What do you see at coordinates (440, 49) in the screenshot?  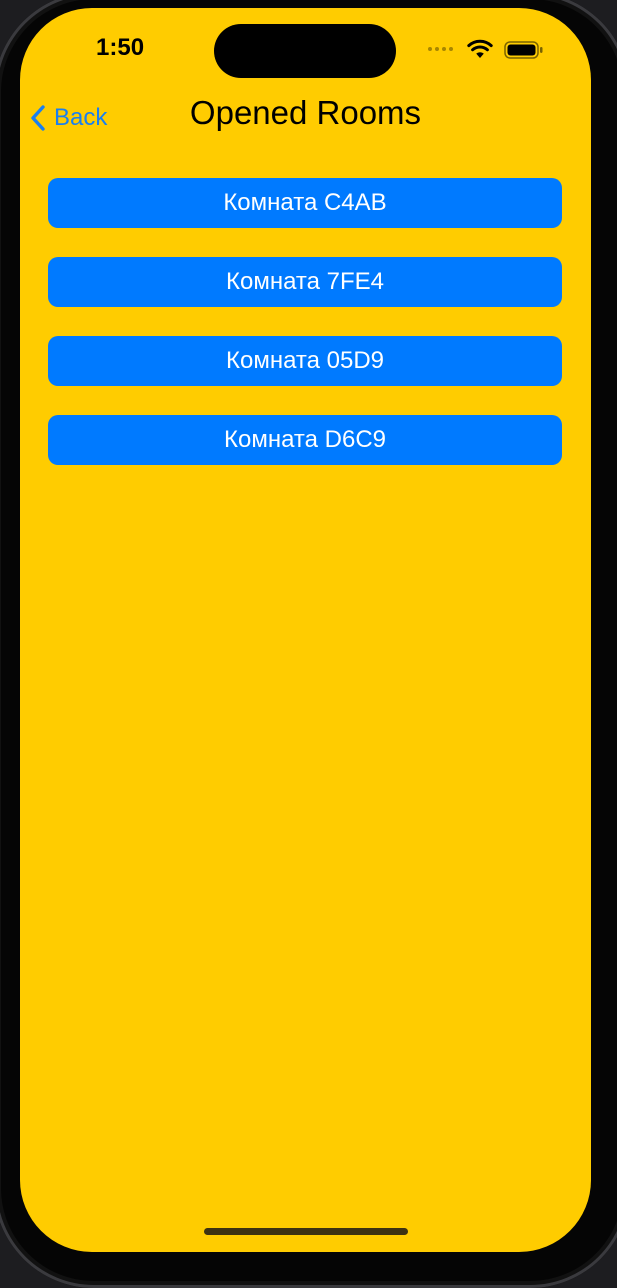 I see `signal-dots-icon` at bounding box center [440, 49].